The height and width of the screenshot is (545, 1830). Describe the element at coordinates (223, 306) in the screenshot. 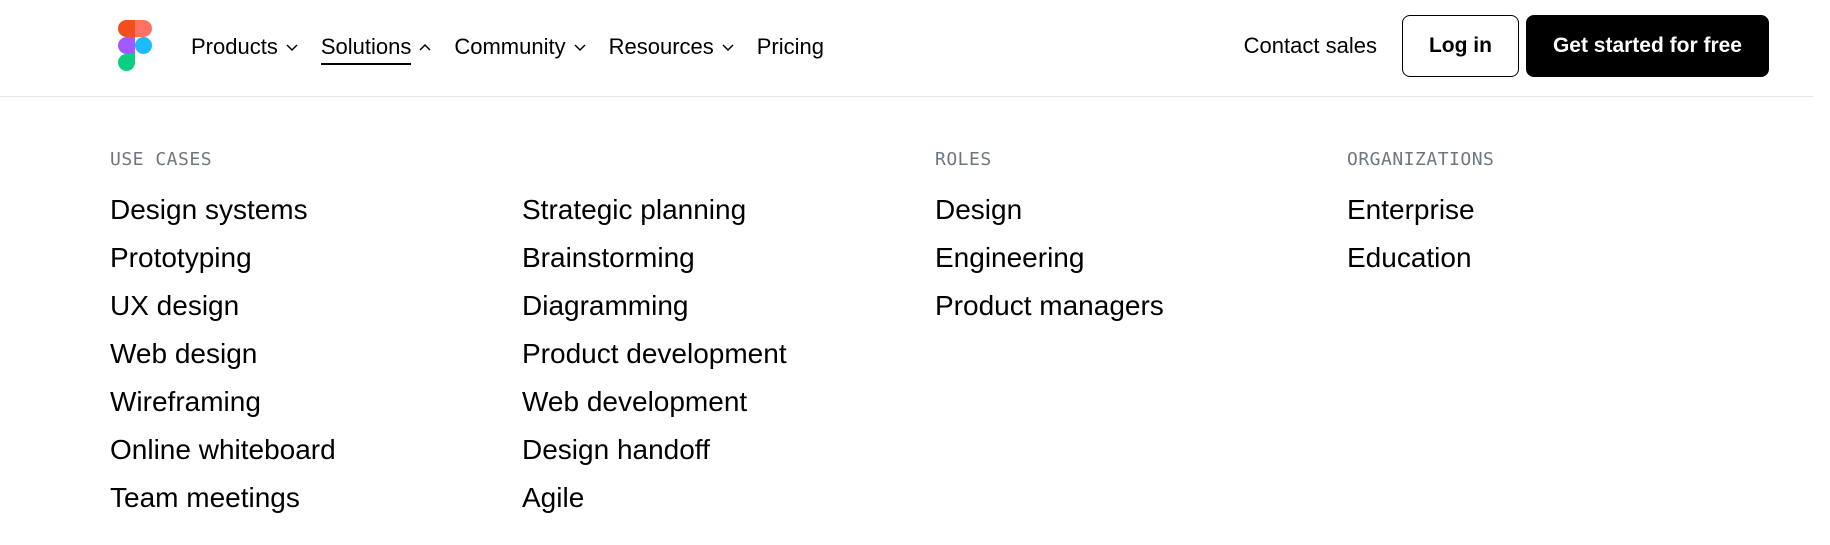

I see `menu-item-ux-design: UX design` at that location.